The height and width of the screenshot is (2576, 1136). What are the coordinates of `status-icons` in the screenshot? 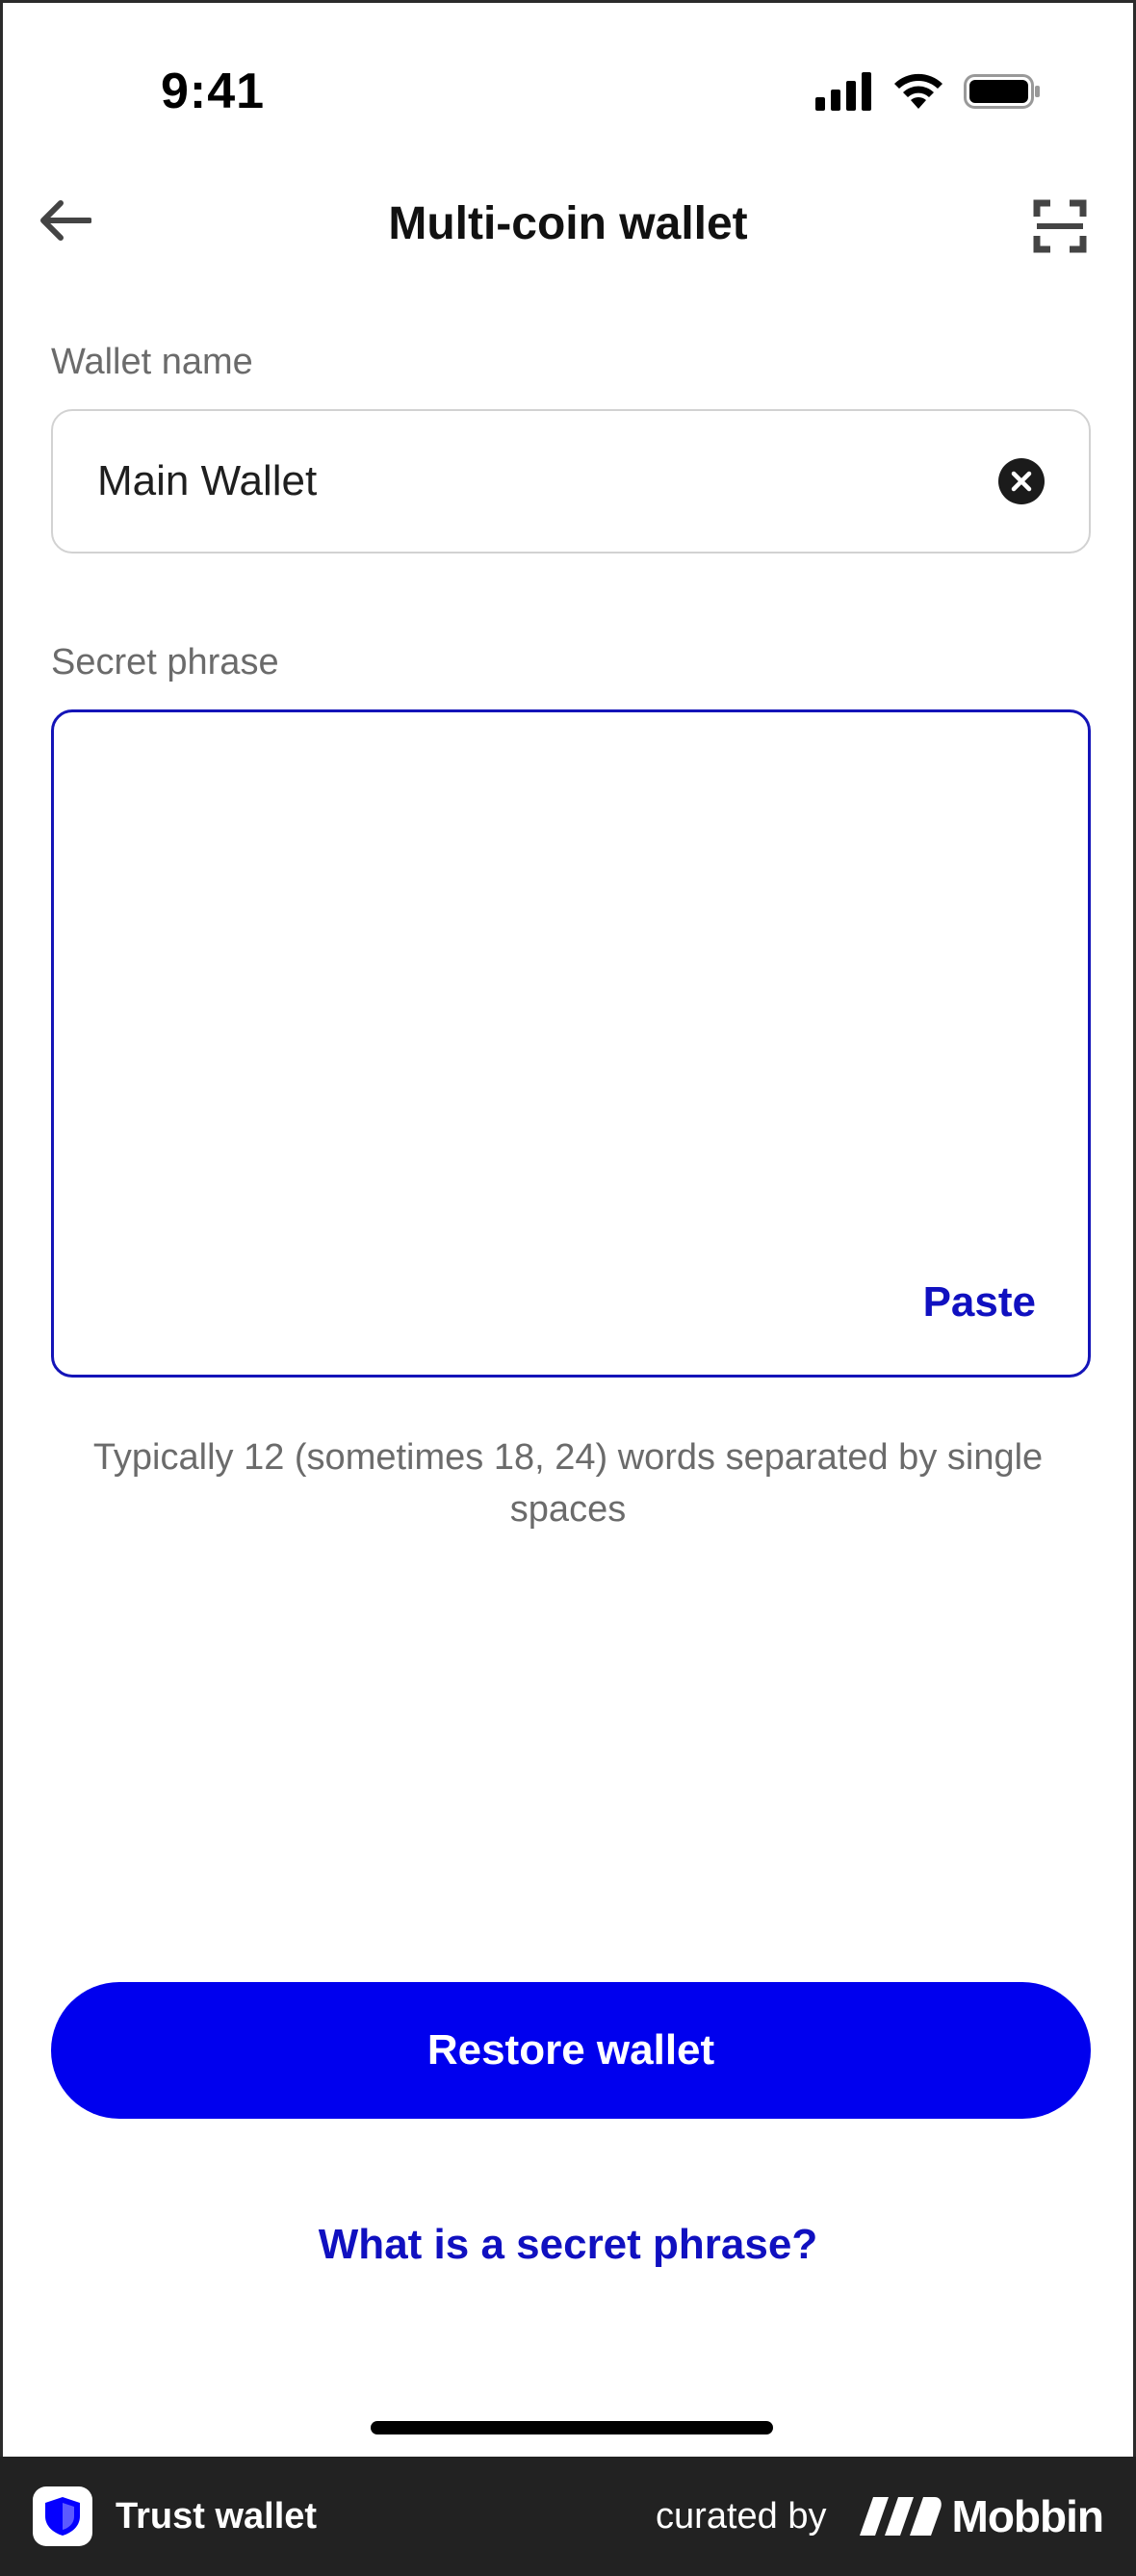 It's located at (928, 91).